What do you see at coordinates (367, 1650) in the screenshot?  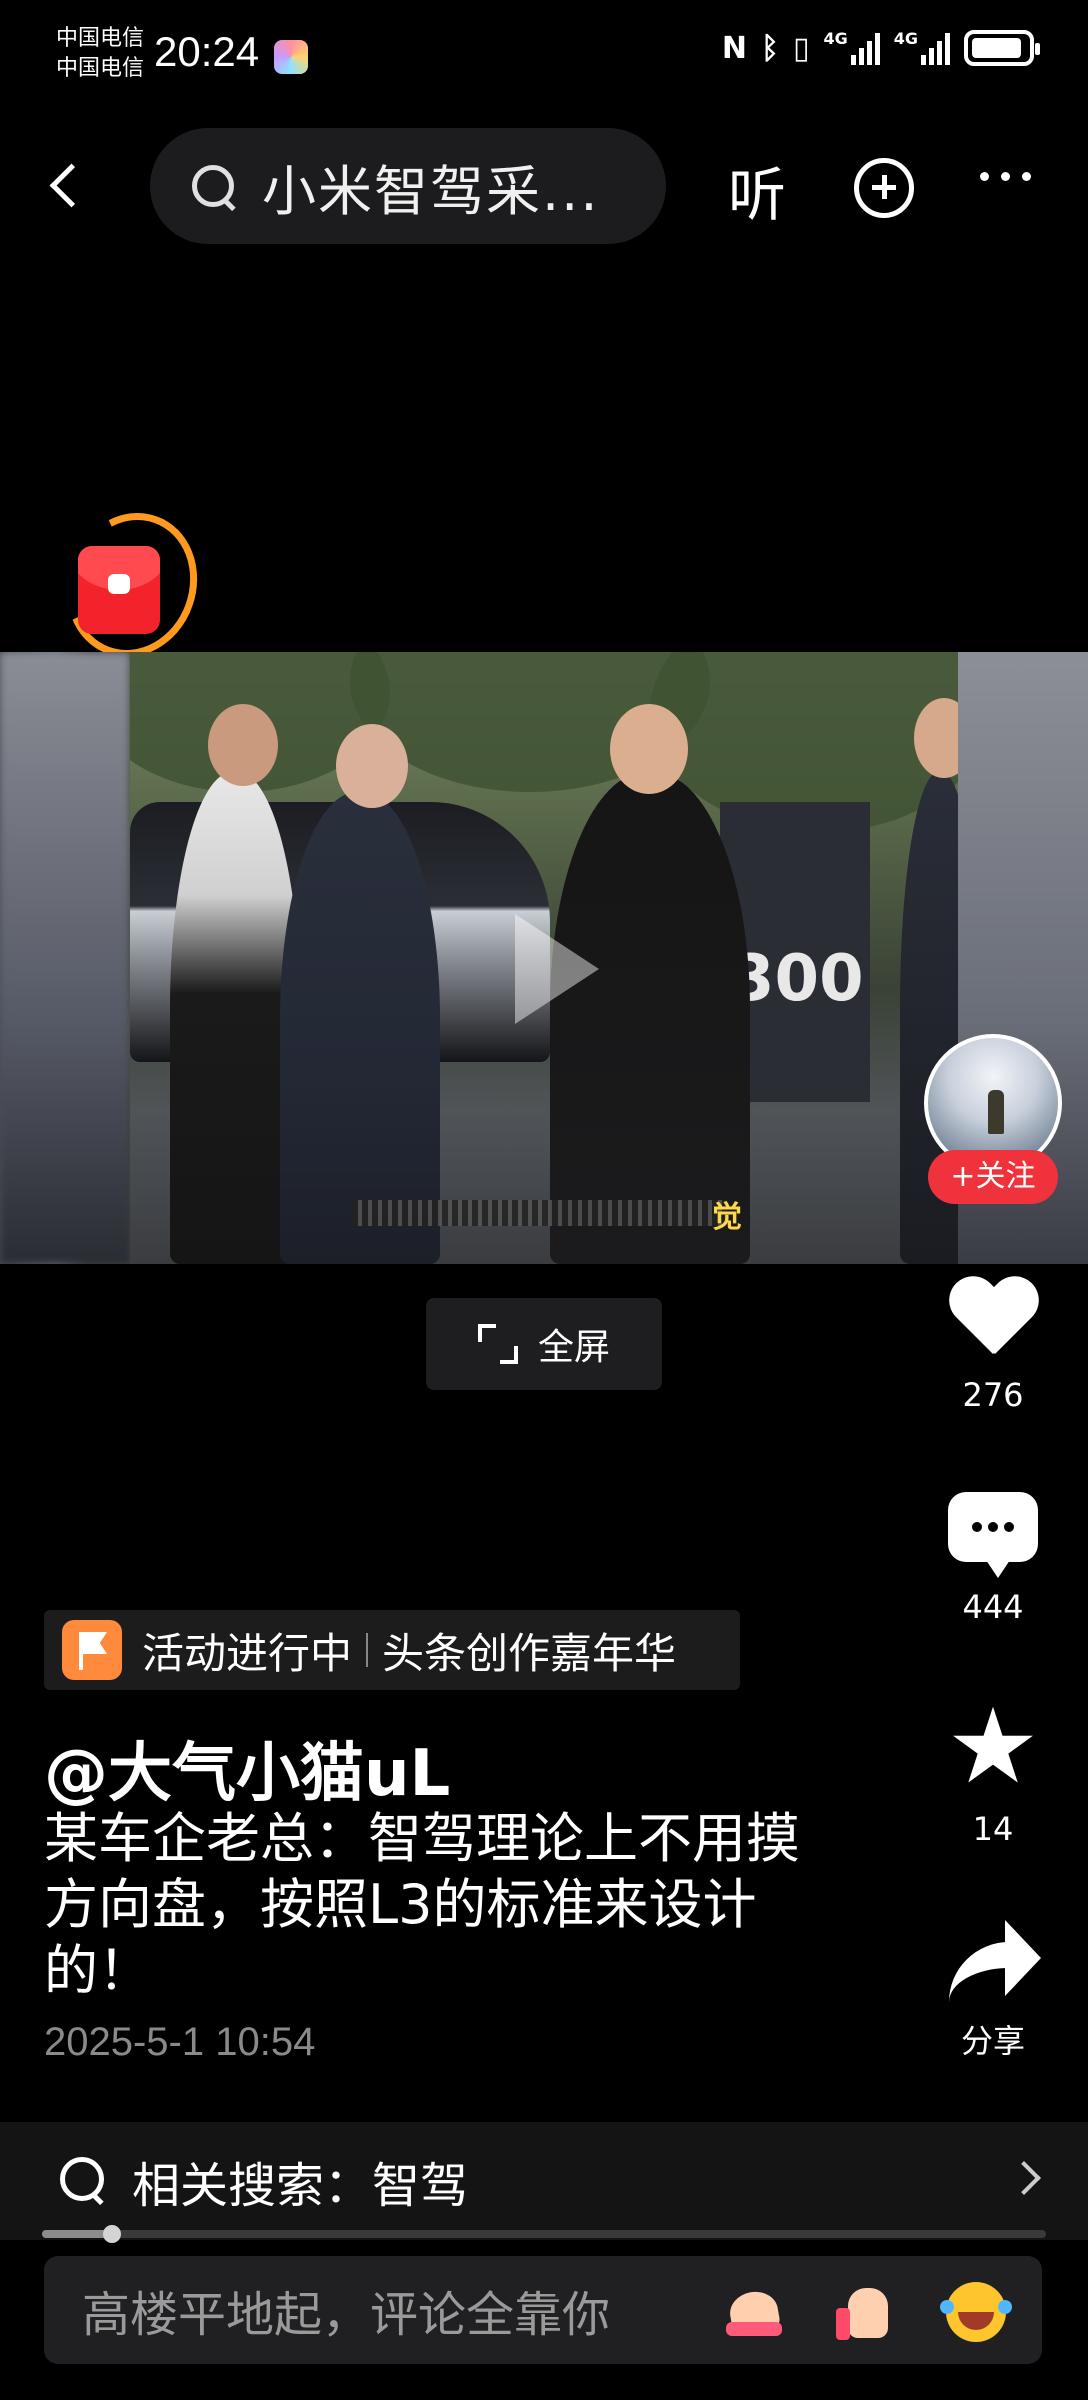 I see `divider` at bounding box center [367, 1650].